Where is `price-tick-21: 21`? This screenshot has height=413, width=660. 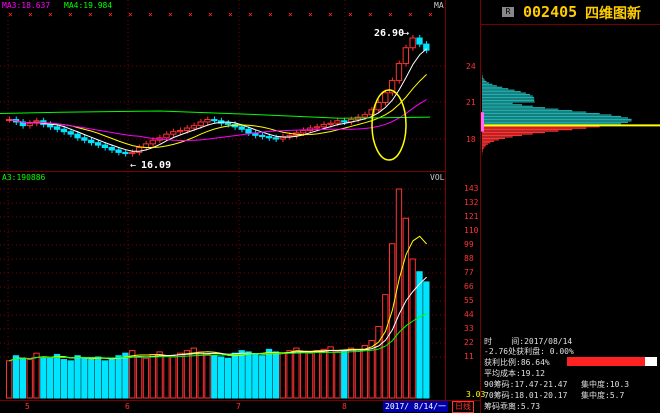
price-tick-21: 21 is located at coordinates (471, 102).